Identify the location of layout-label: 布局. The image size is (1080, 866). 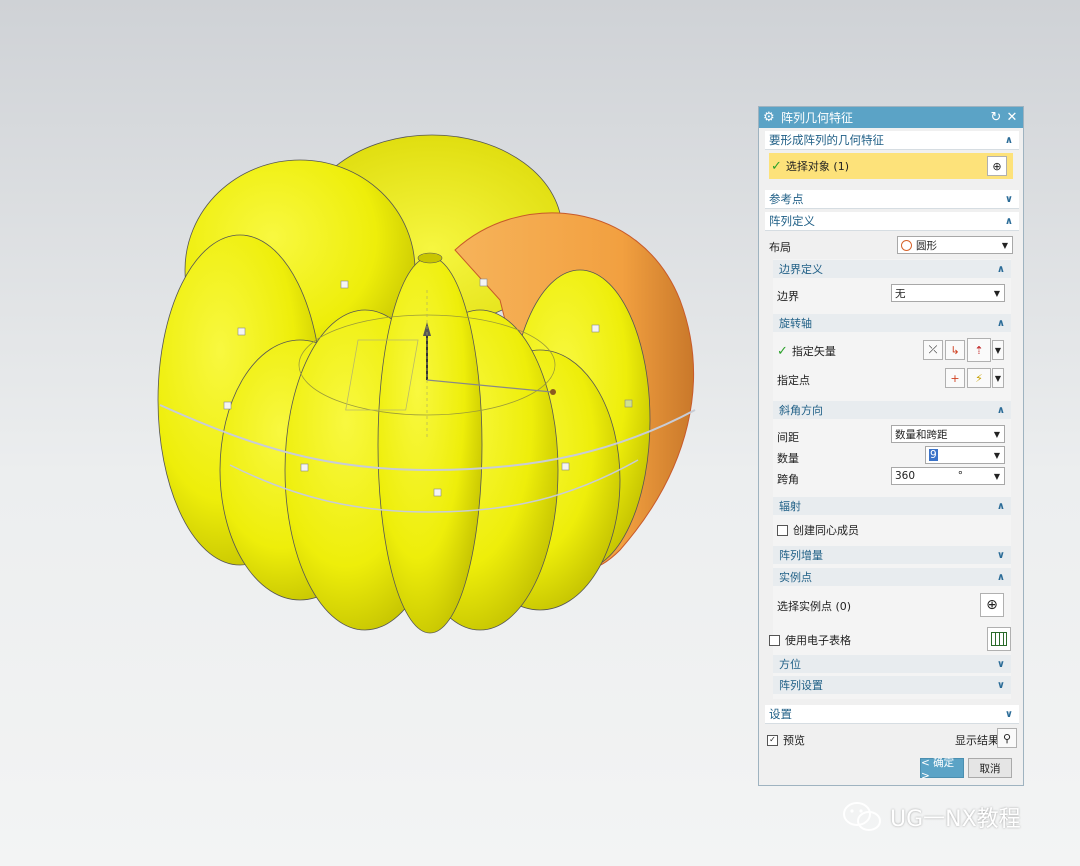
(780, 247).